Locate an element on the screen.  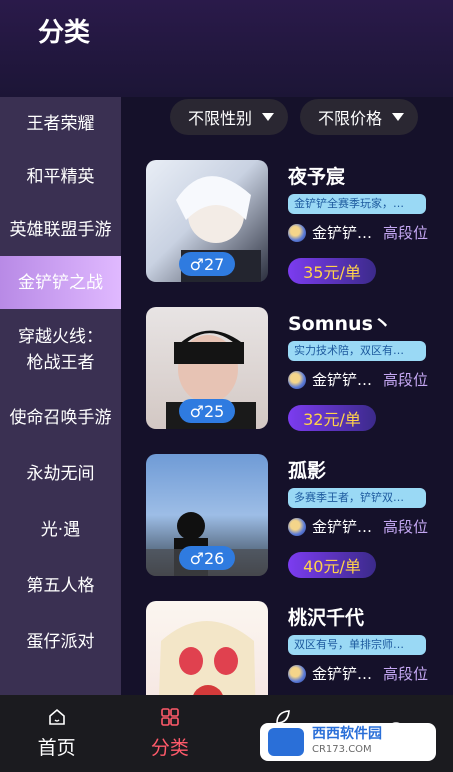
tab-category: 分类 is located at coordinates (169, 733).